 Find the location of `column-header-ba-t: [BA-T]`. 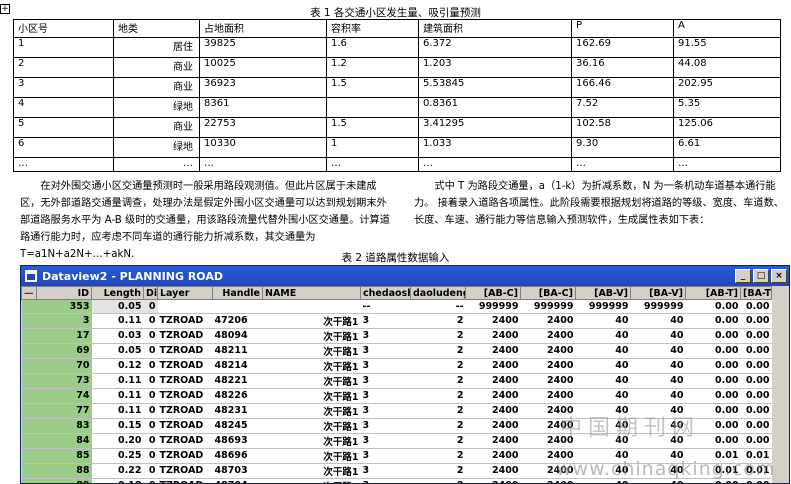

column-header-ba-t: [BA-T] is located at coordinates (756, 293).